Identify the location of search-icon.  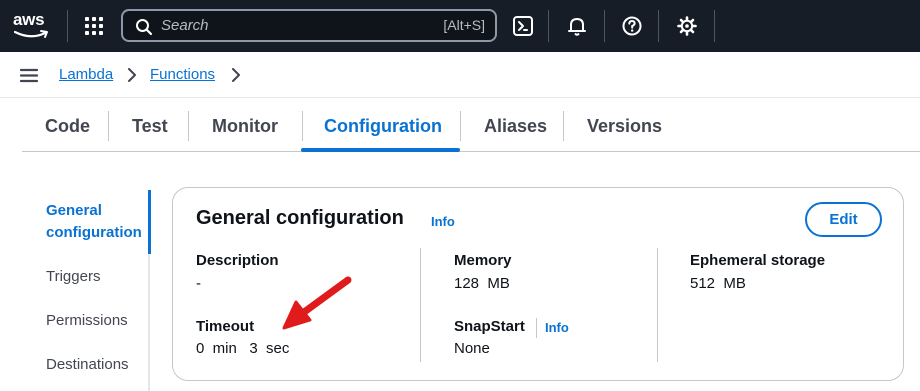
(144, 27).